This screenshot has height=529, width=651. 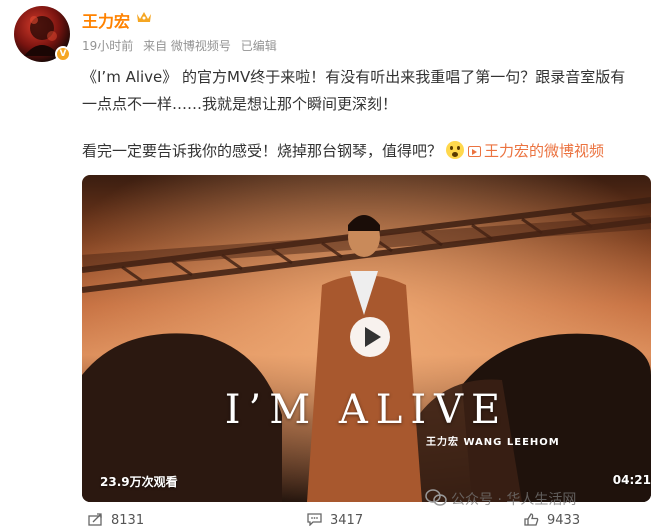 I want to click on video-link-label: 王力宏的微博视频, so click(x=544, y=151).